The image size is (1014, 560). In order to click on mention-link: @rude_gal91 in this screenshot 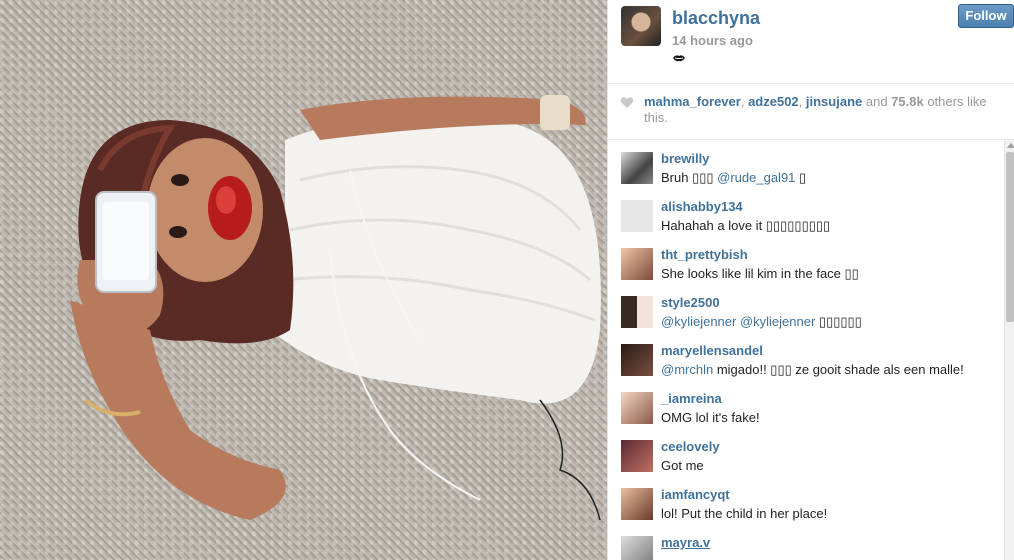, I will do `click(756, 177)`.